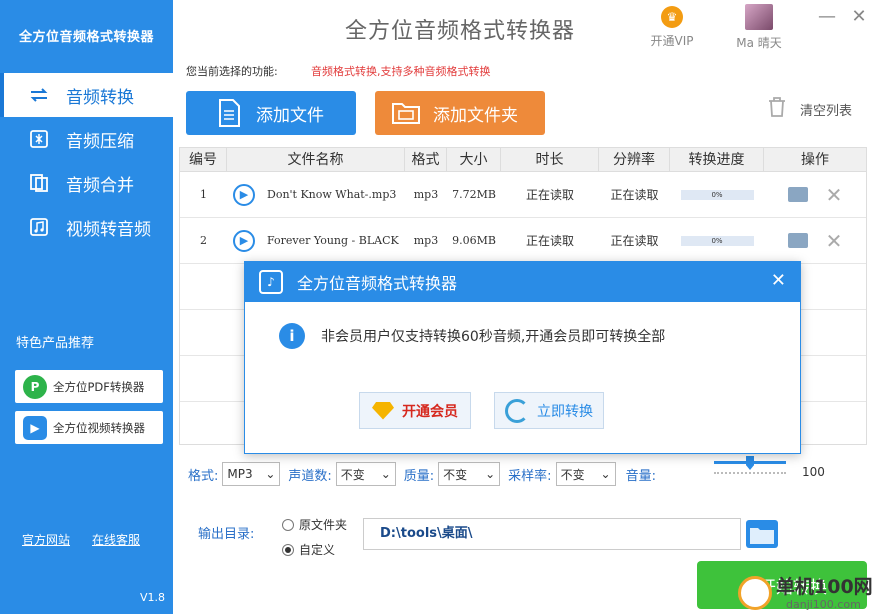 The height and width of the screenshot is (614, 885). What do you see at coordinates (750, 473) in the screenshot?
I see `slider-ticks` at bounding box center [750, 473].